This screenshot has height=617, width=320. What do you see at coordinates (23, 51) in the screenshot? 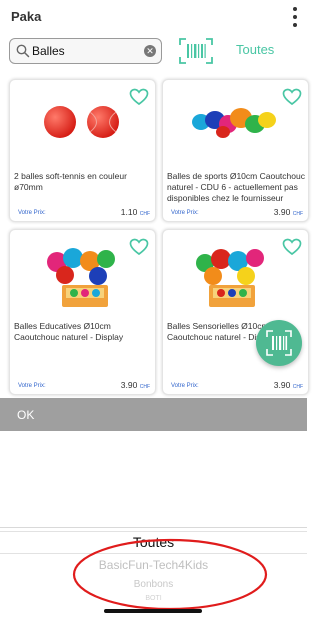
I see `search-icon` at bounding box center [23, 51].